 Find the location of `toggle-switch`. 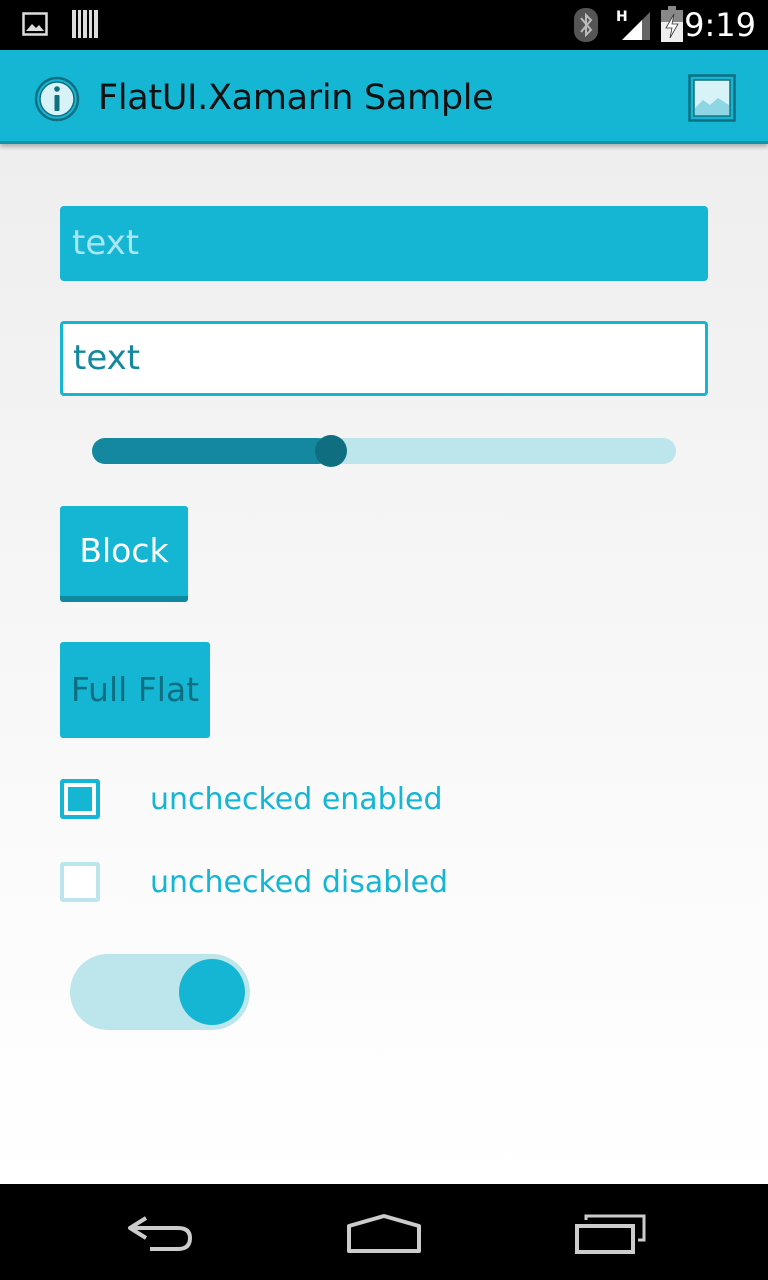

toggle-switch is located at coordinates (160, 992).